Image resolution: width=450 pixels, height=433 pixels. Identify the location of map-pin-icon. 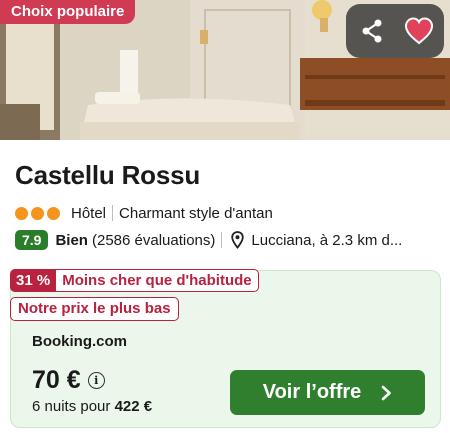
(238, 240).